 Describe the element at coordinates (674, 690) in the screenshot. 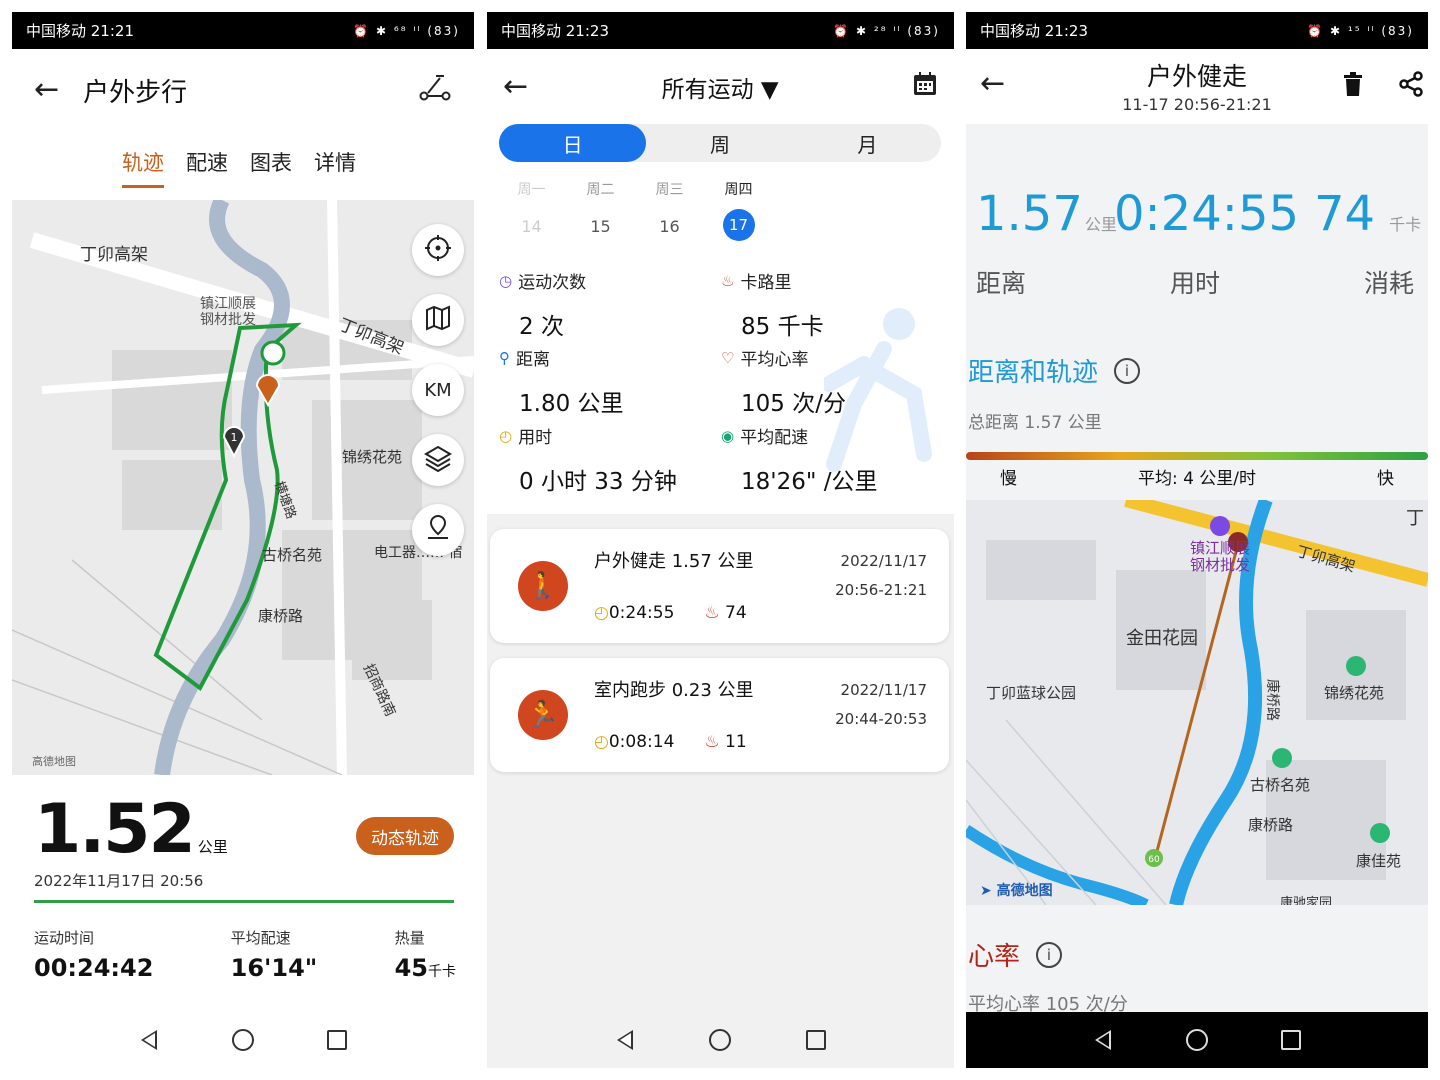

I see `record-title: 室内跑步 0.23 公里` at that location.